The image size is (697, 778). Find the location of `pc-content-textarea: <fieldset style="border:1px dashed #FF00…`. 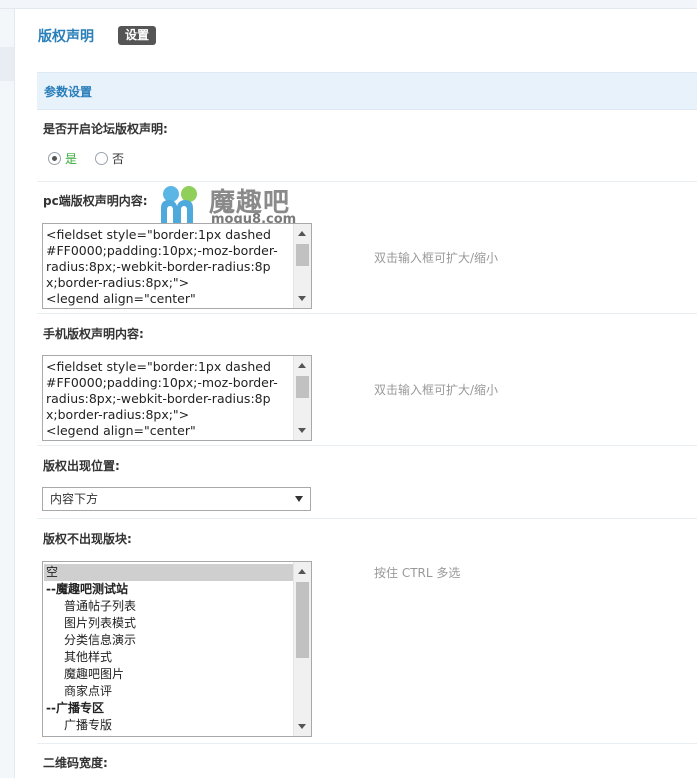

pc-content-textarea: <fieldset style="border:1px dashed #FF00… is located at coordinates (177, 266).